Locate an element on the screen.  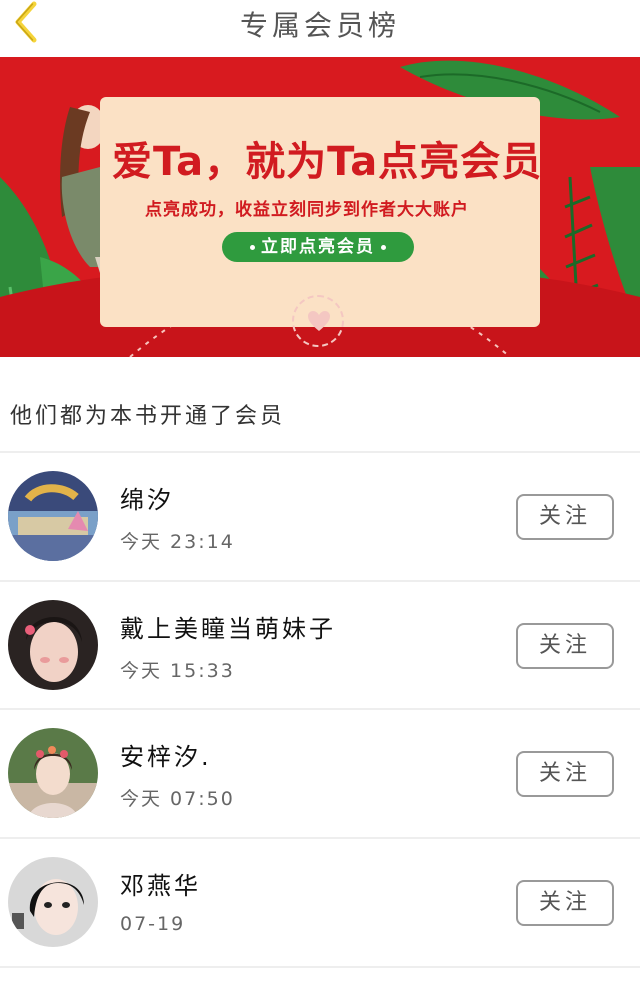
header: 专属会员榜 is located at coordinates (320, 25).